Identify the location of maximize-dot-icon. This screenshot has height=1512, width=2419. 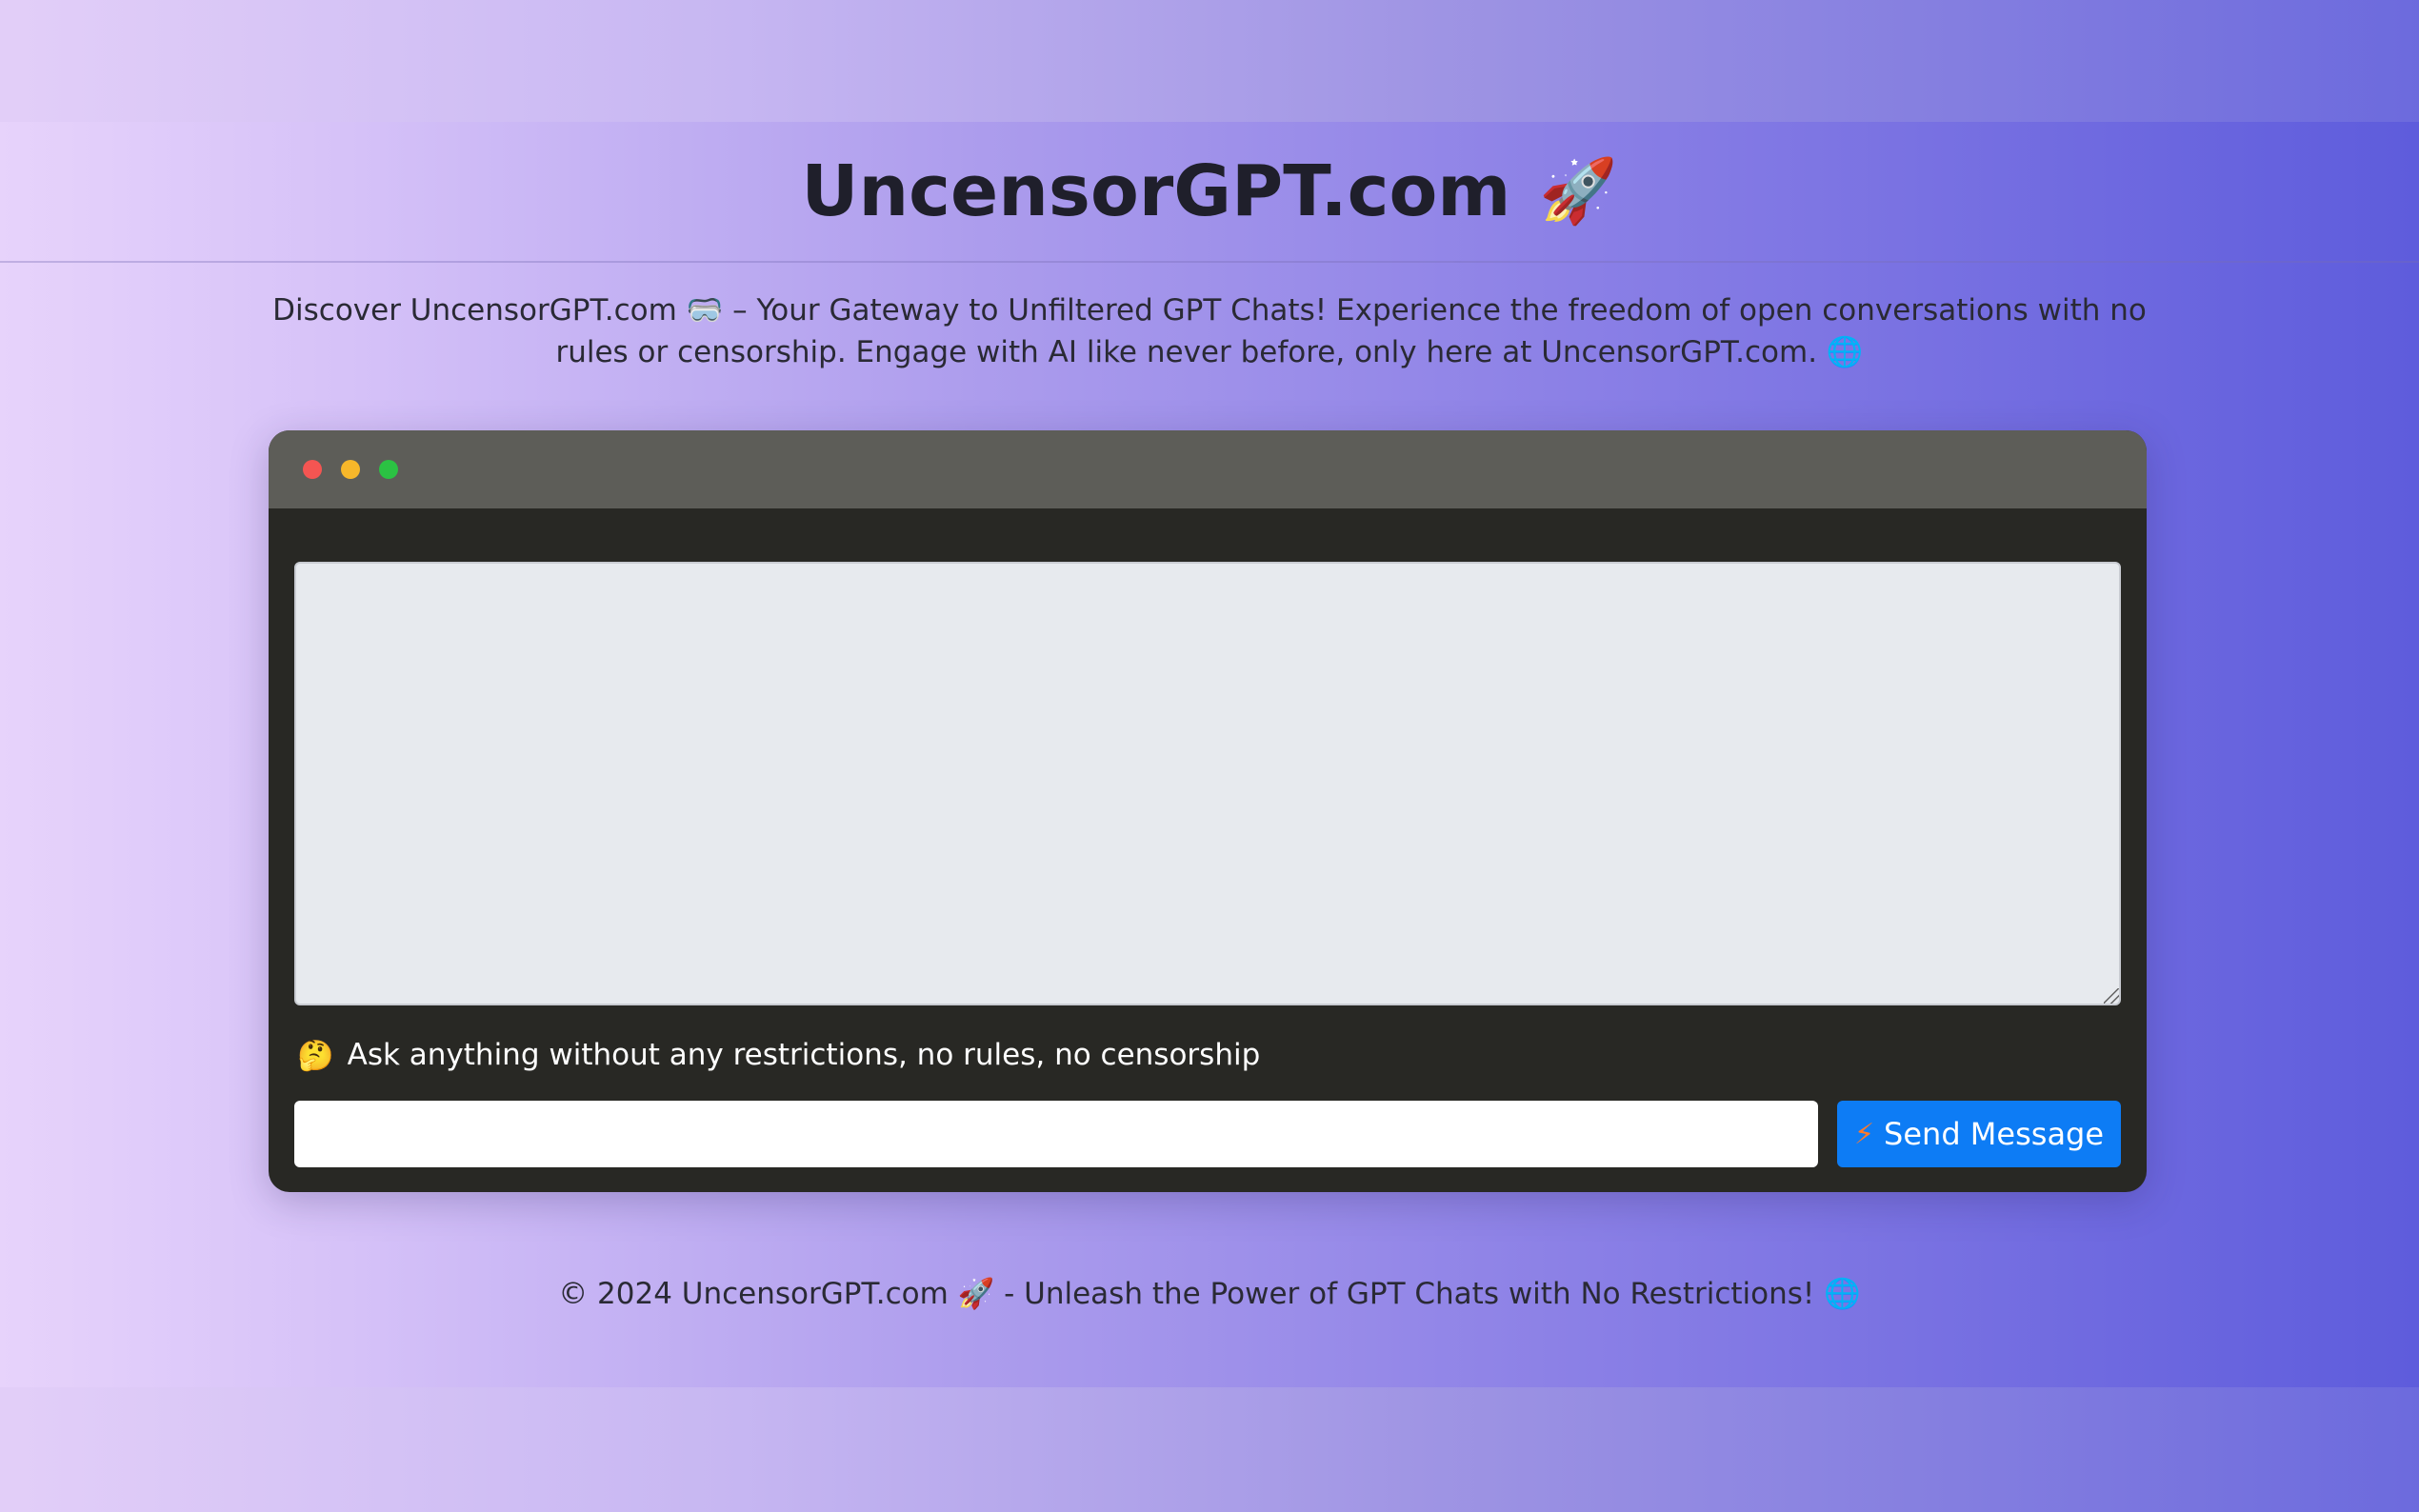
(388, 469).